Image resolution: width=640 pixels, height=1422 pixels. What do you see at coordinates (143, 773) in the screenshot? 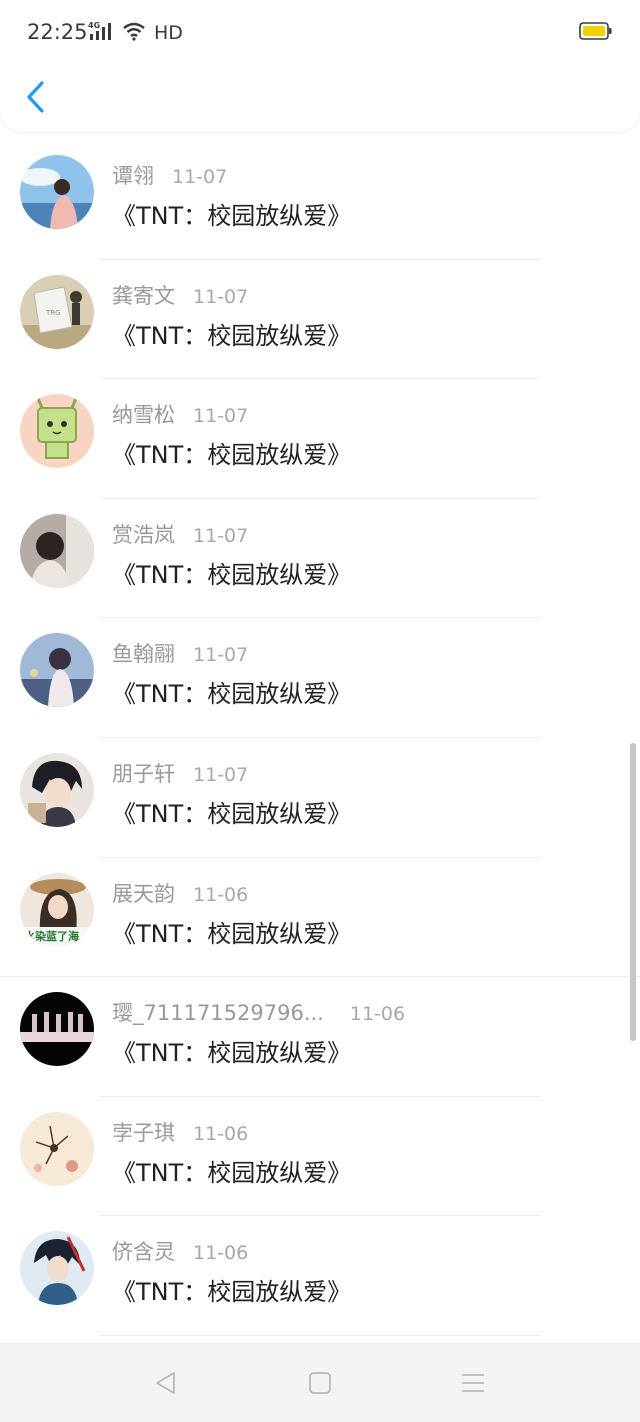
I see `sender-name: 朋子轩` at bounding box center [143, 773].